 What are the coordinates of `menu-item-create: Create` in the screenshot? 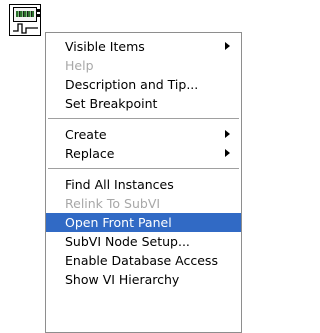 It's located at (143, 134).